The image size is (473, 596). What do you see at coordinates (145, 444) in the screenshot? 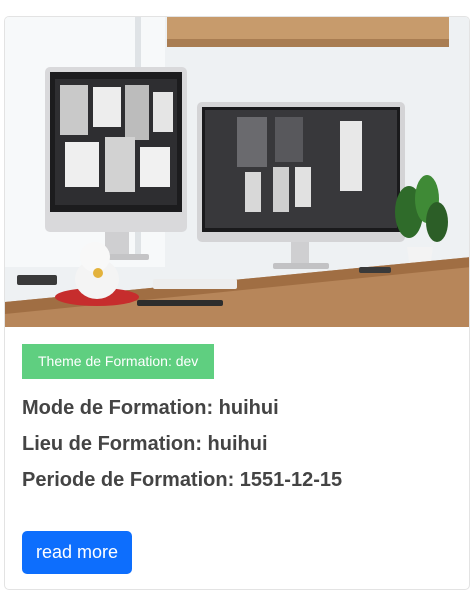
I see `formation-location-text: Lieu de Formation: huihui` at bounding box center [145, 444].